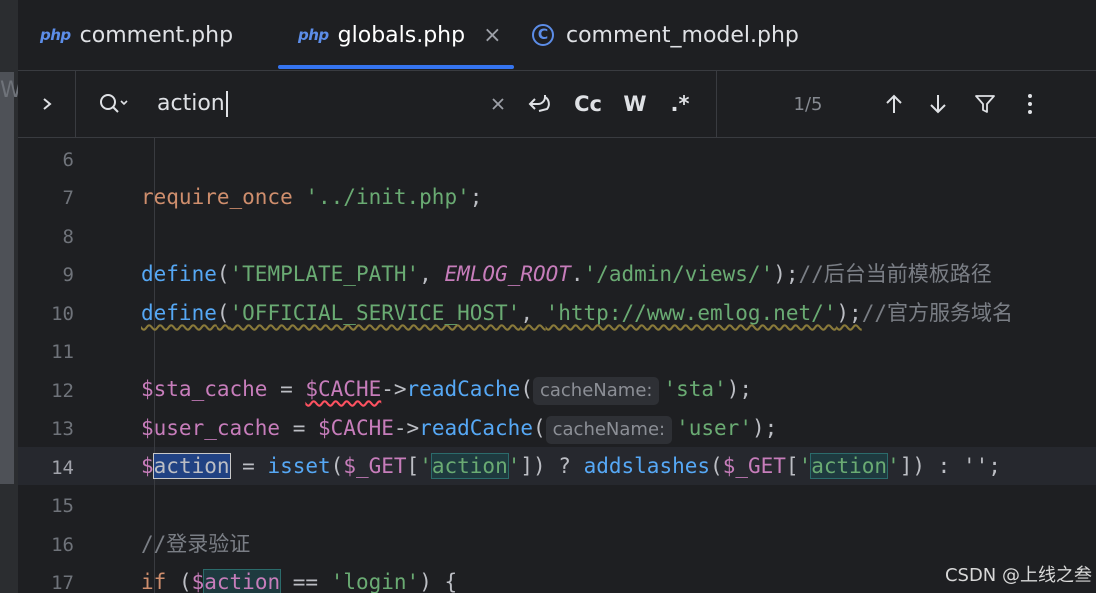  Describe the element at coordinates (114, 104) in the screenshot. I see `search-options-button` at that location.